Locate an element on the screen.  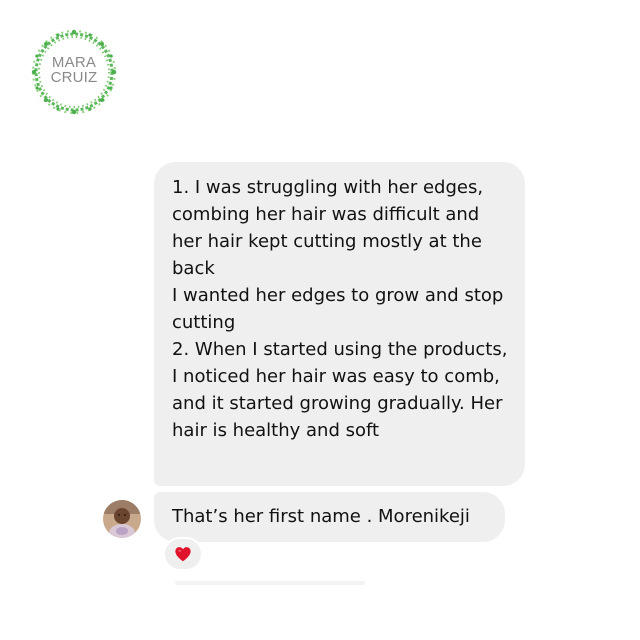
reaction-badge is located at coordinates (183, 554).